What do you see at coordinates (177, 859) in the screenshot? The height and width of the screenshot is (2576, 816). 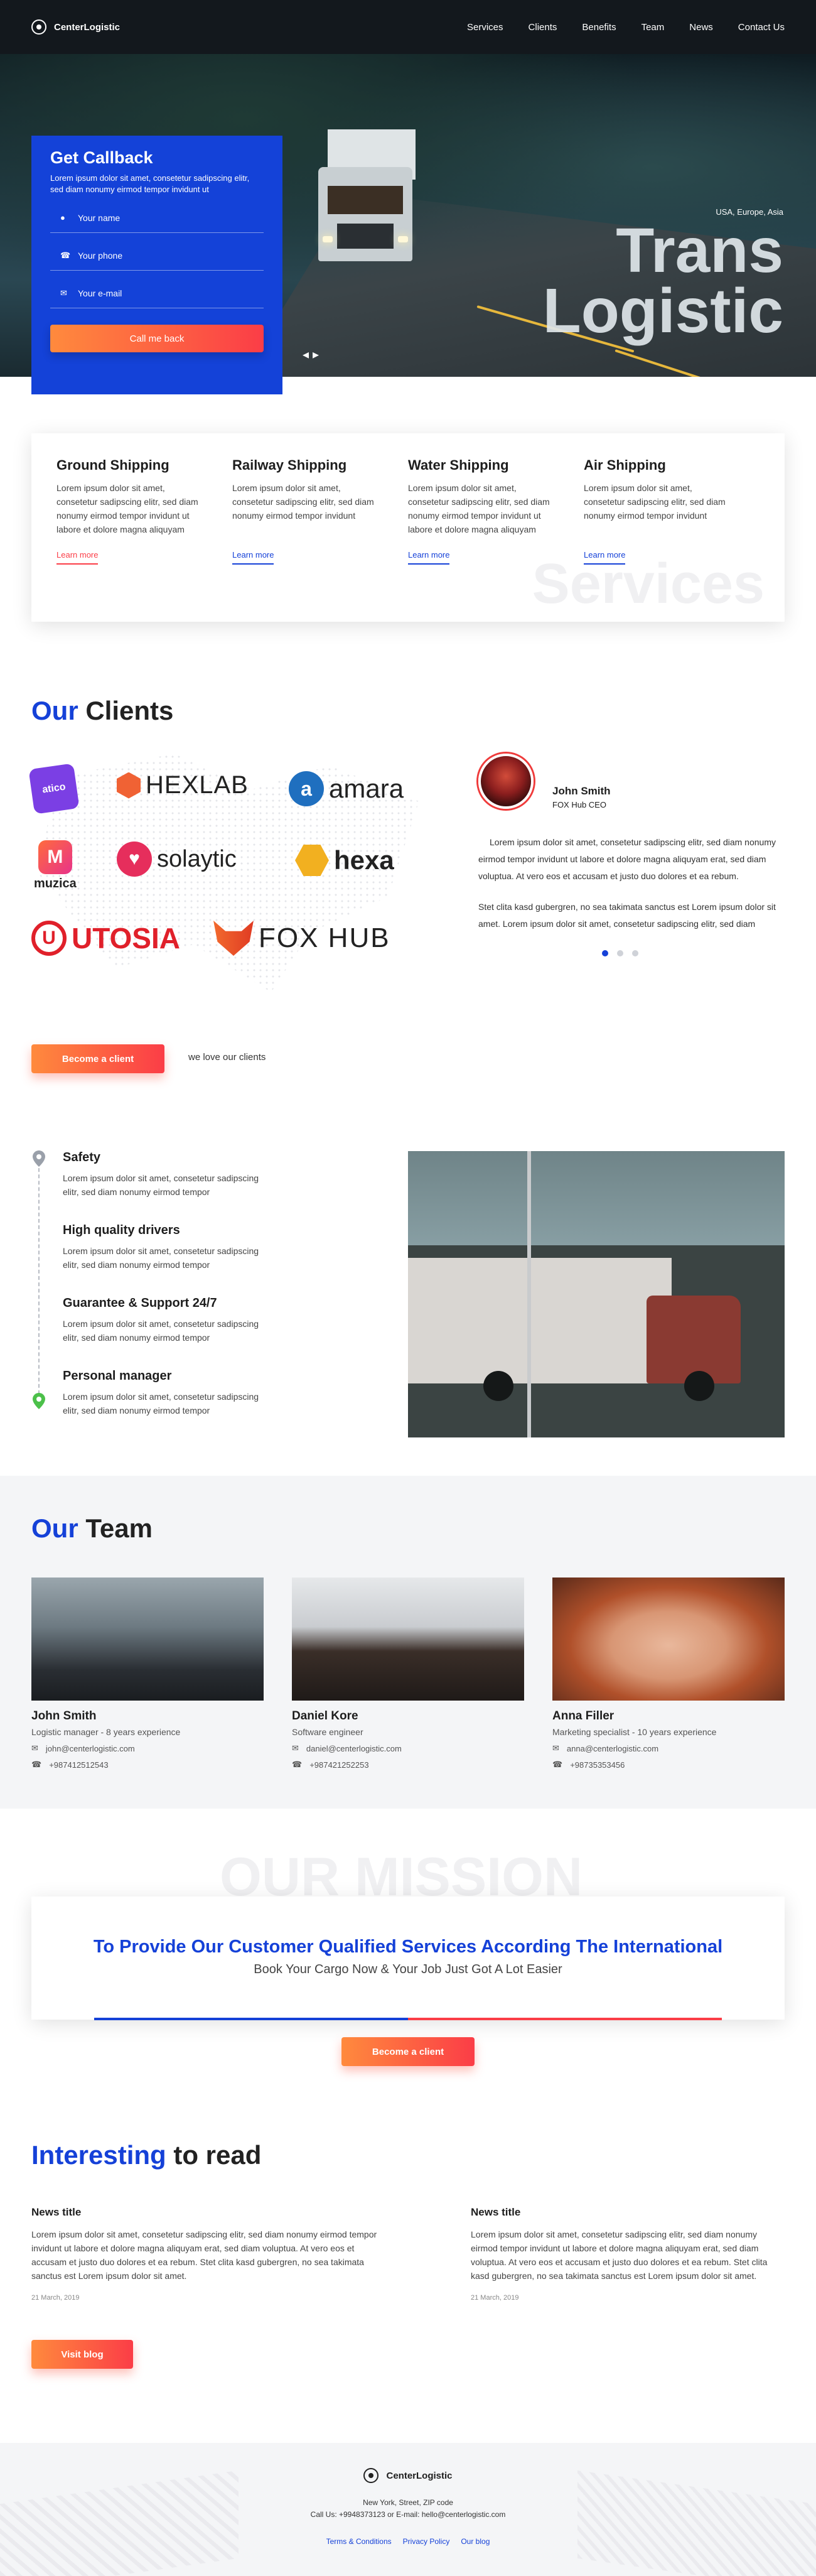 I see `client-logo-solaytic: ♥ solaytic` at bounding box center [177, 859].